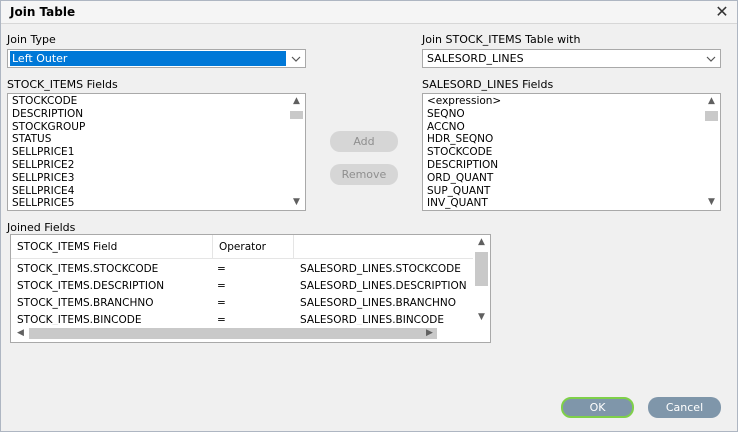 The height and width of the screenshot is (432, 738). What do you see at coordinates (85, 303) in the screenshot?
I see `table-cell: STOCK_ITEMS.BRANCHNO` at bounding box center [85, 303].